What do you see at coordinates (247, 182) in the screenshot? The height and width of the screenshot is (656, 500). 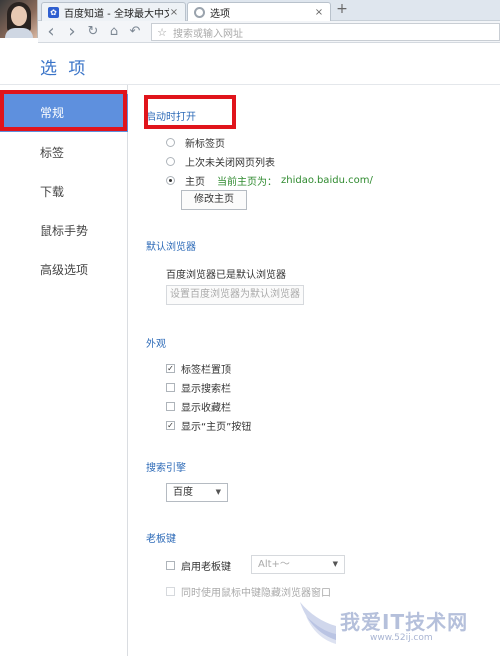 I see `current-homepage-label: 当前主页为：` at bounding box center [247, 182].